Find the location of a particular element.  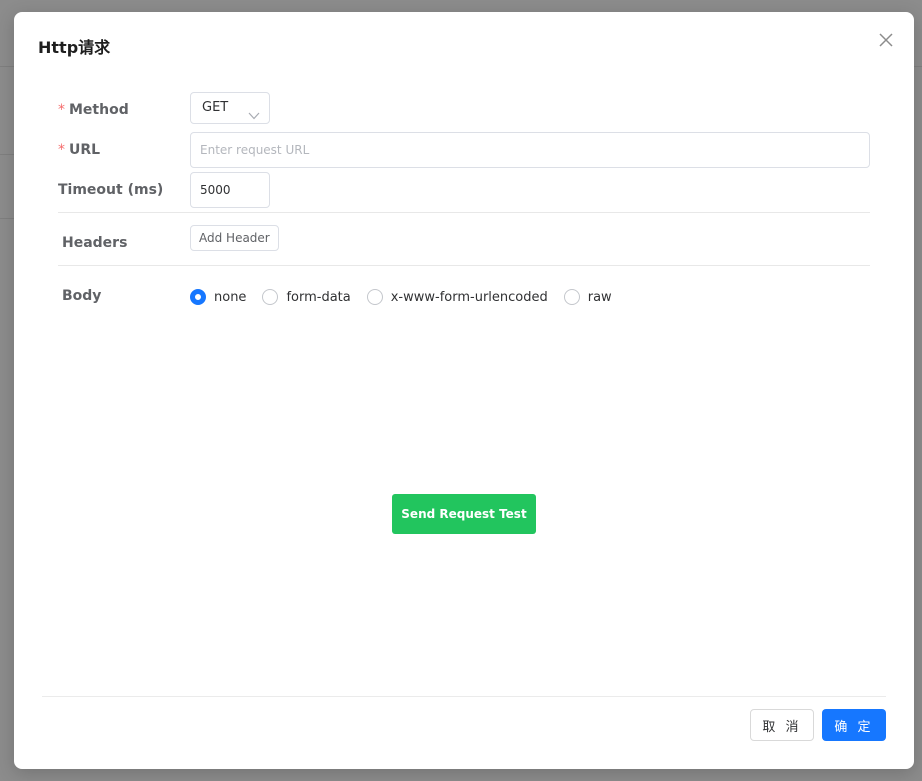

url-label: * URL is located at coordinates (79, 150).